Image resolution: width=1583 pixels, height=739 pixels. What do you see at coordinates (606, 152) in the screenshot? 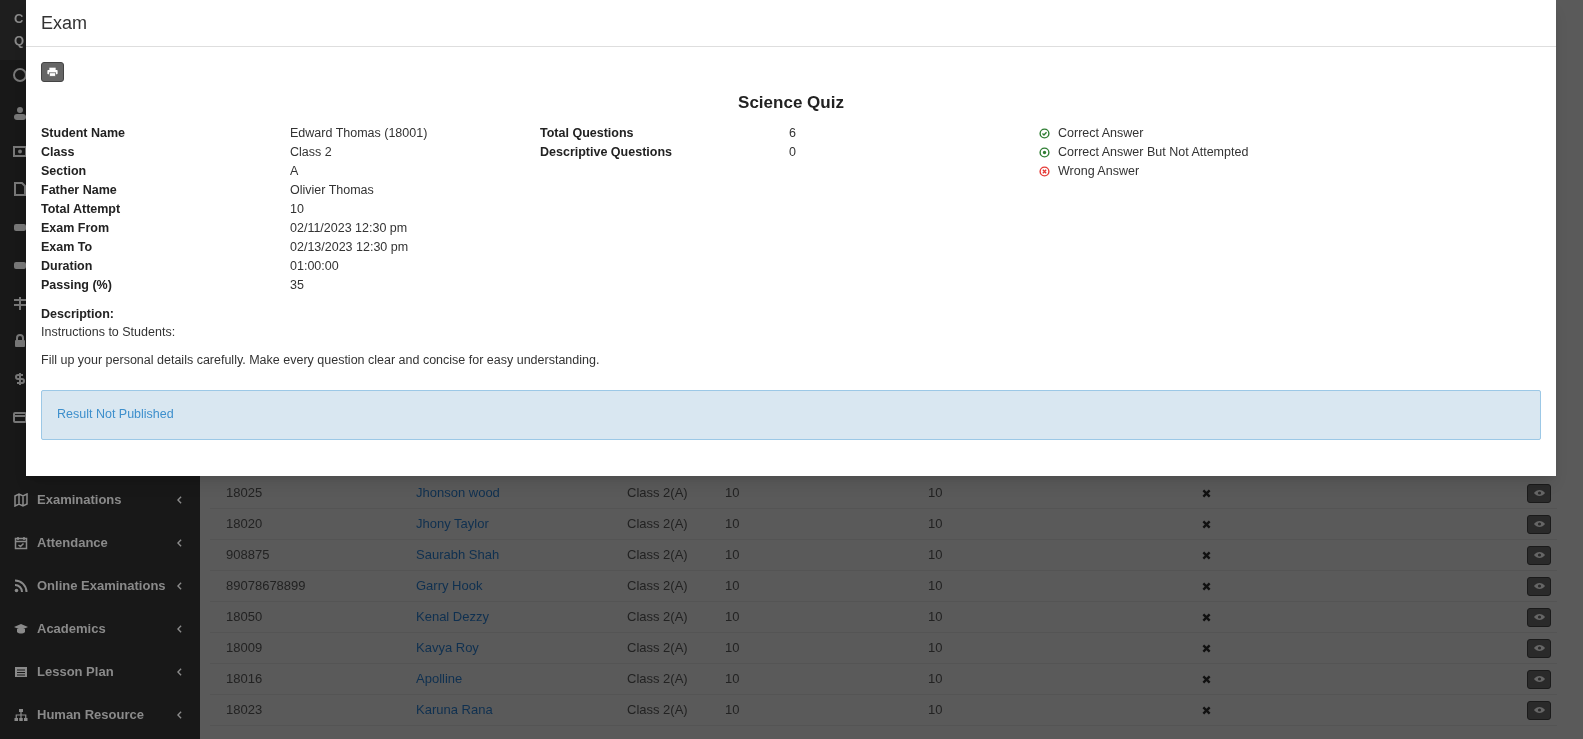
I see `field-label: Descriptive Questions` at bounding box center [606, 152].